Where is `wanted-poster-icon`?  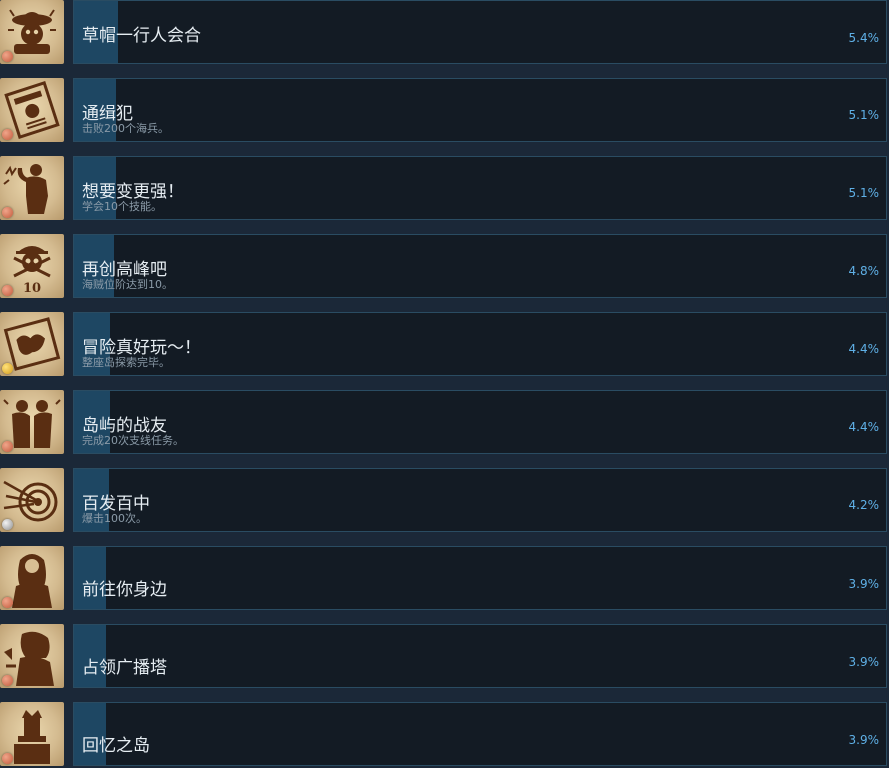
wanted-poster-icon is located at coordinates (32, 110).